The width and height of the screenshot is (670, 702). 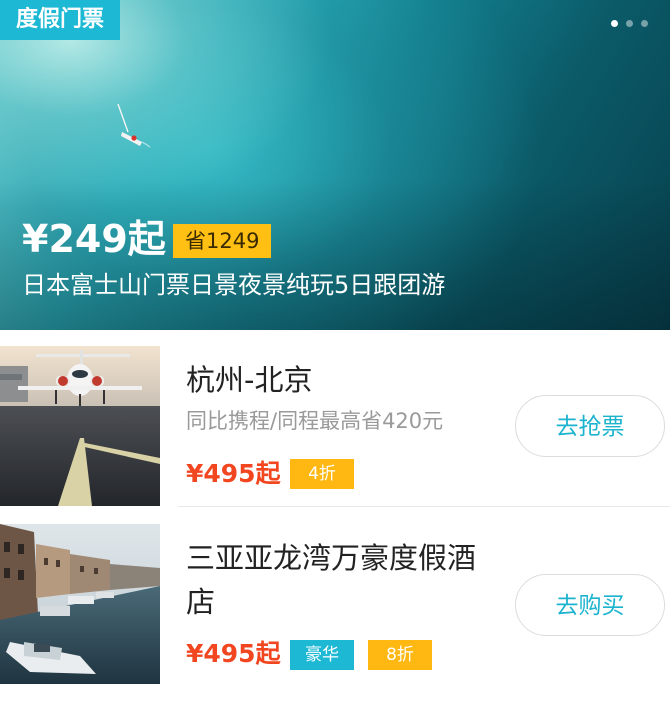 I want to click on sailboat-illustration, so click(x=134, y=125).